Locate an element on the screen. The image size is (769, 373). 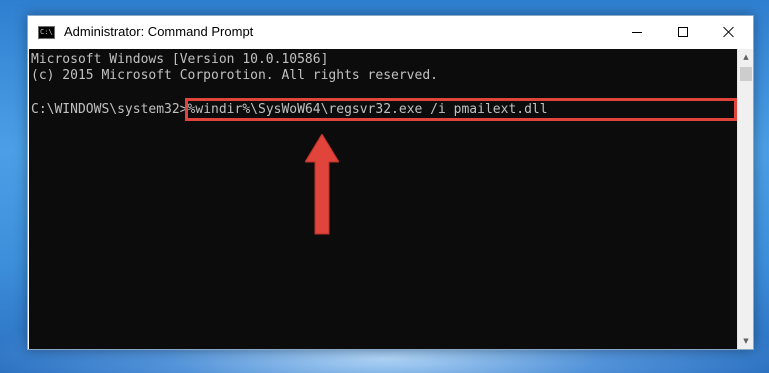
scroll-thumb is located at coordinates (746, 74).